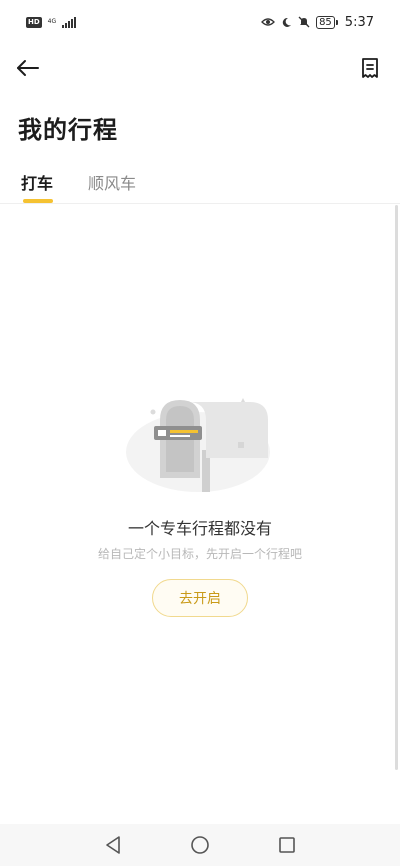 This screenshot has height=866, width=400. Describe the element at coordinates (200, 184) in the screenshot. I see `tab-bar: 打车 顺风车` at that location.